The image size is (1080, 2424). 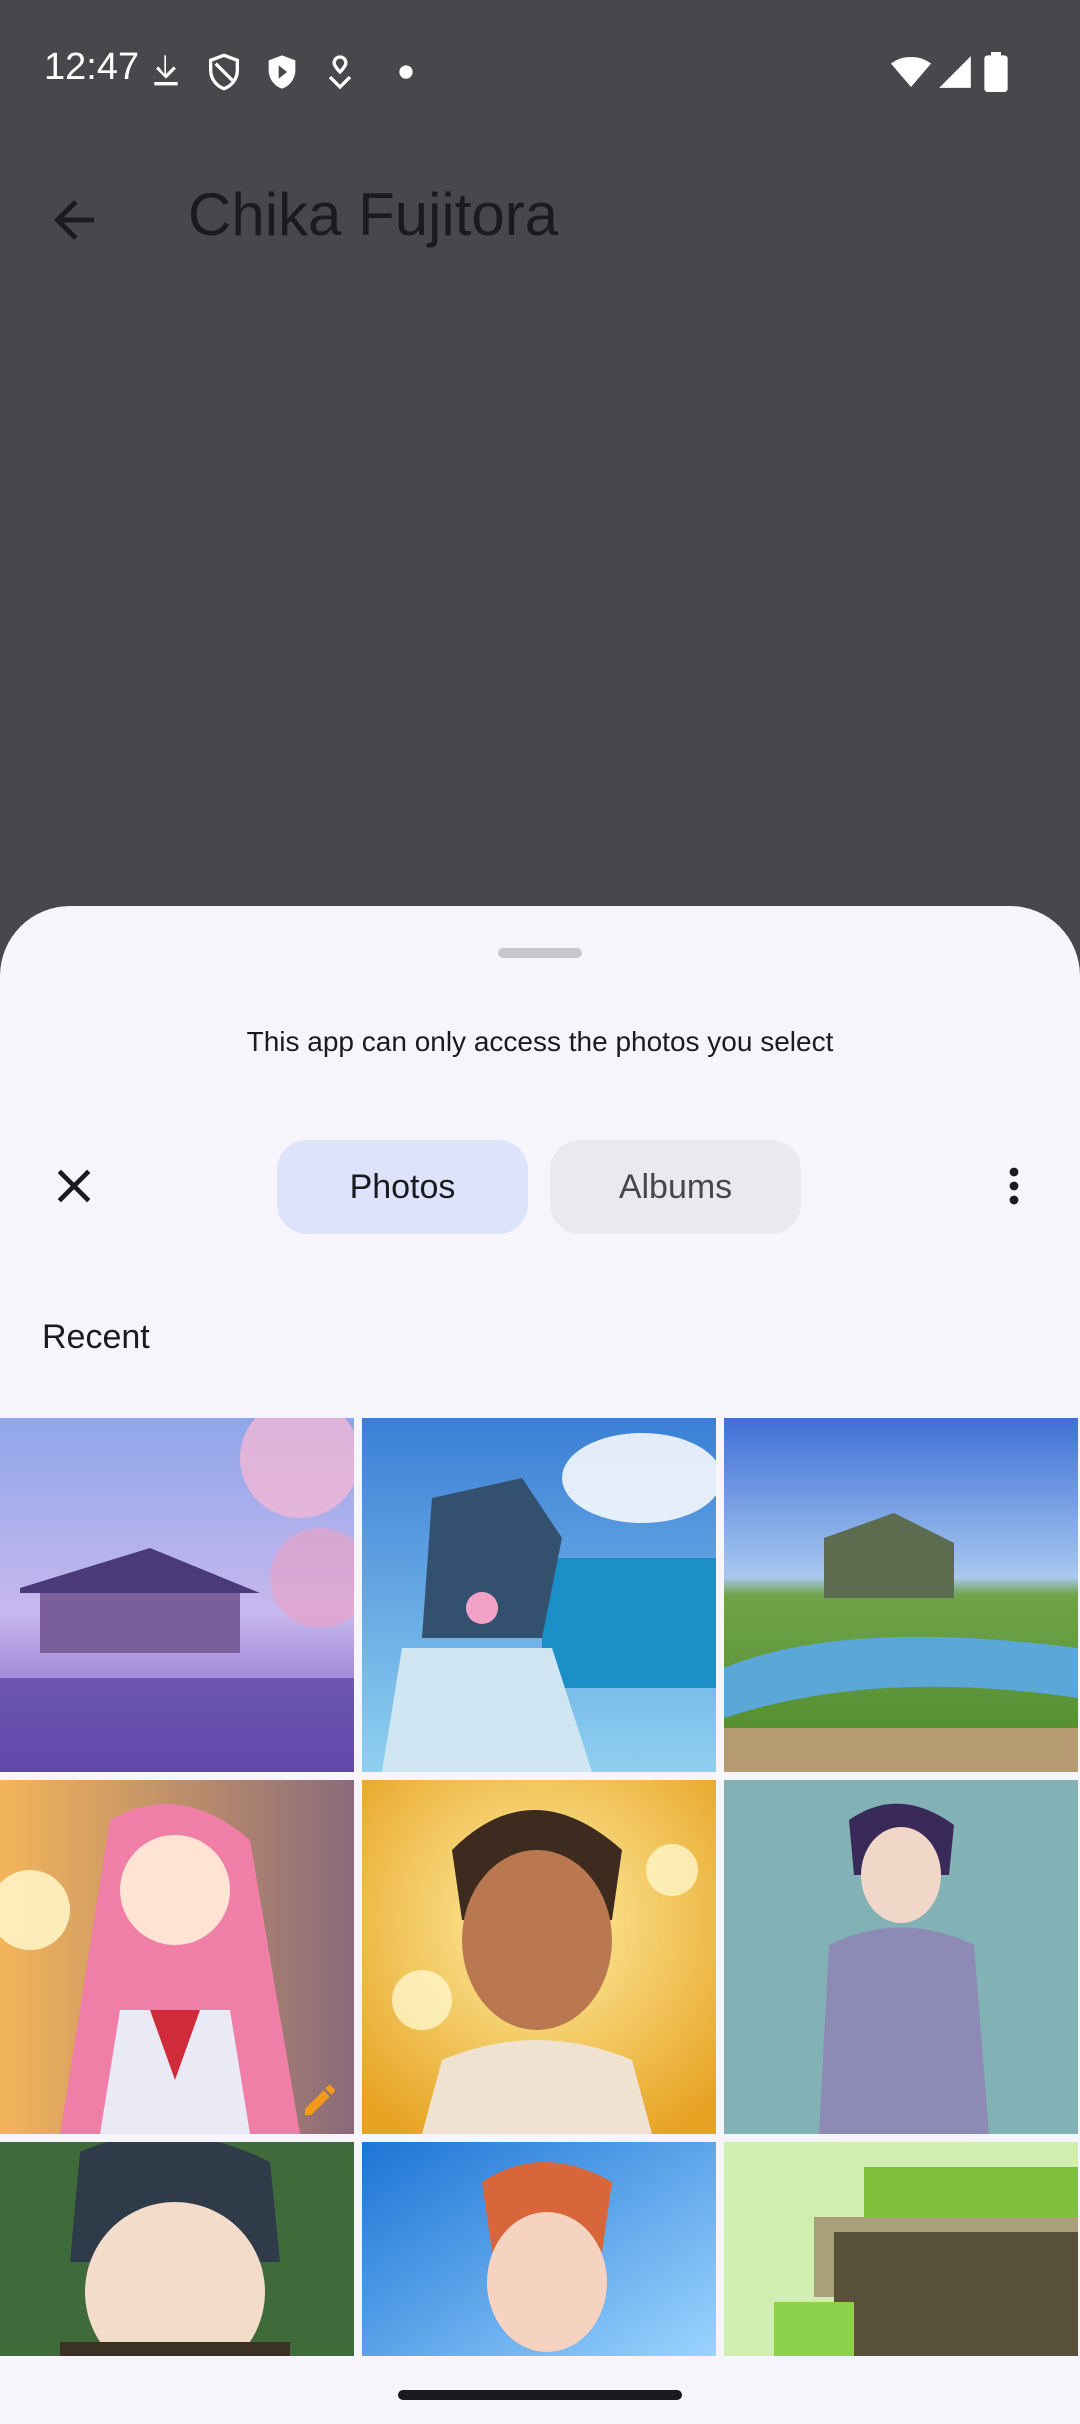 What do you see at coordinates (996, 72) in the screenshot?
I see `battery-icon` at bounding box center [996, 72].